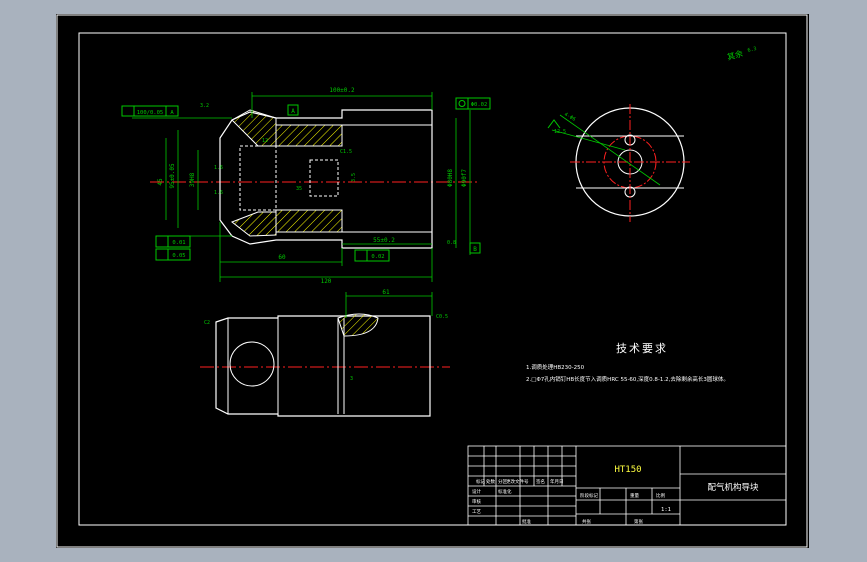 The image size is (867, 562). I want to click on tb-mid-1: 重量, so click(634, 495).